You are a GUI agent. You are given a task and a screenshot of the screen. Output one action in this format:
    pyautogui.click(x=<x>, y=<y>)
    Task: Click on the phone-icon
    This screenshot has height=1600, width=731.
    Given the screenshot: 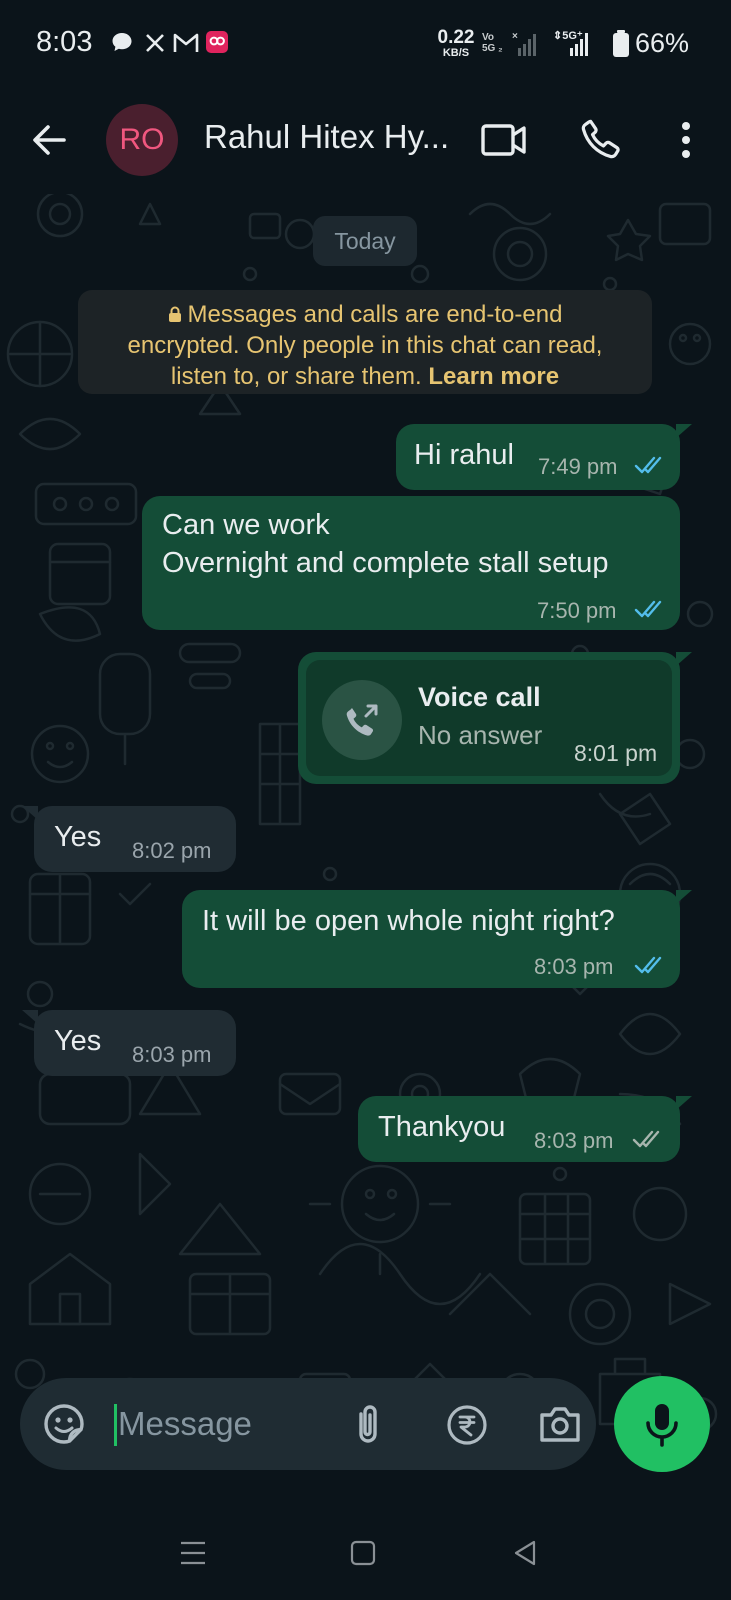 What is the action you would take?
    pyautogui.click(x=600, y=139)
    